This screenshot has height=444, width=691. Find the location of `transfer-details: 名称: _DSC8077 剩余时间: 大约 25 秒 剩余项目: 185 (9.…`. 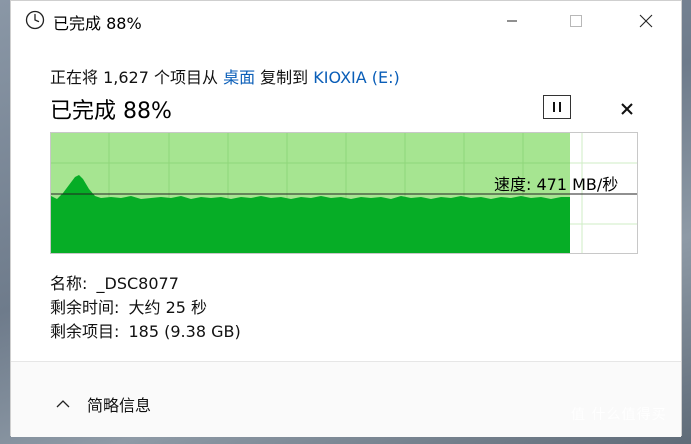

transfer-details: 名称: _DSC8077 剩余时间: 大约 25 秒 剩余项目: 185 (9.… is located at coordinates (145, 308).